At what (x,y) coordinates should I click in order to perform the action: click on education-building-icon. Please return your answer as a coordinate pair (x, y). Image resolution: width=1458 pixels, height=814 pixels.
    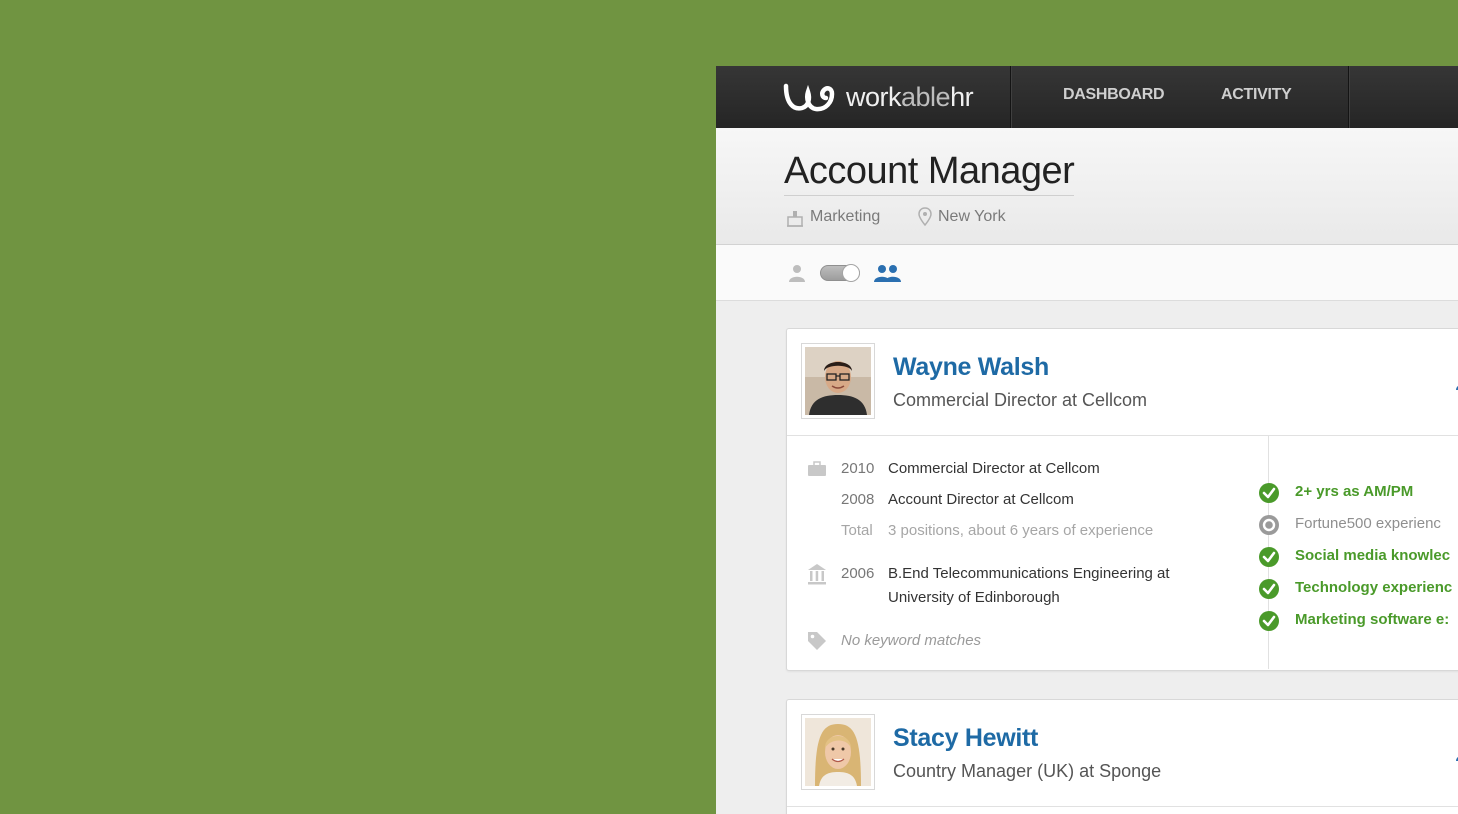
    Looking at the image, I should click on (817, 574).